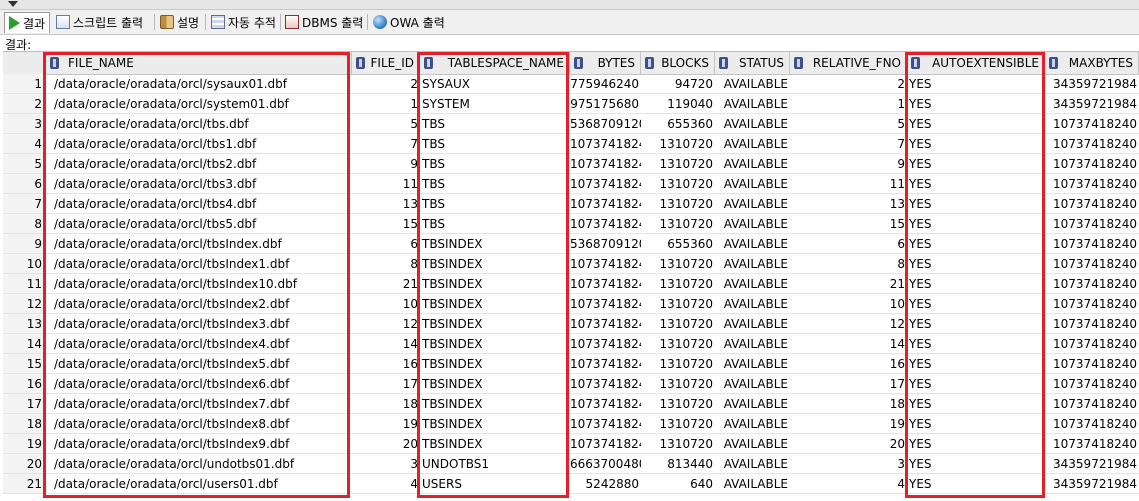 This screenshot has height=501, width=1139. Describe the element at coordinates (386, 124) in the screenshot. I see `cell-file-id: 5` at that location.